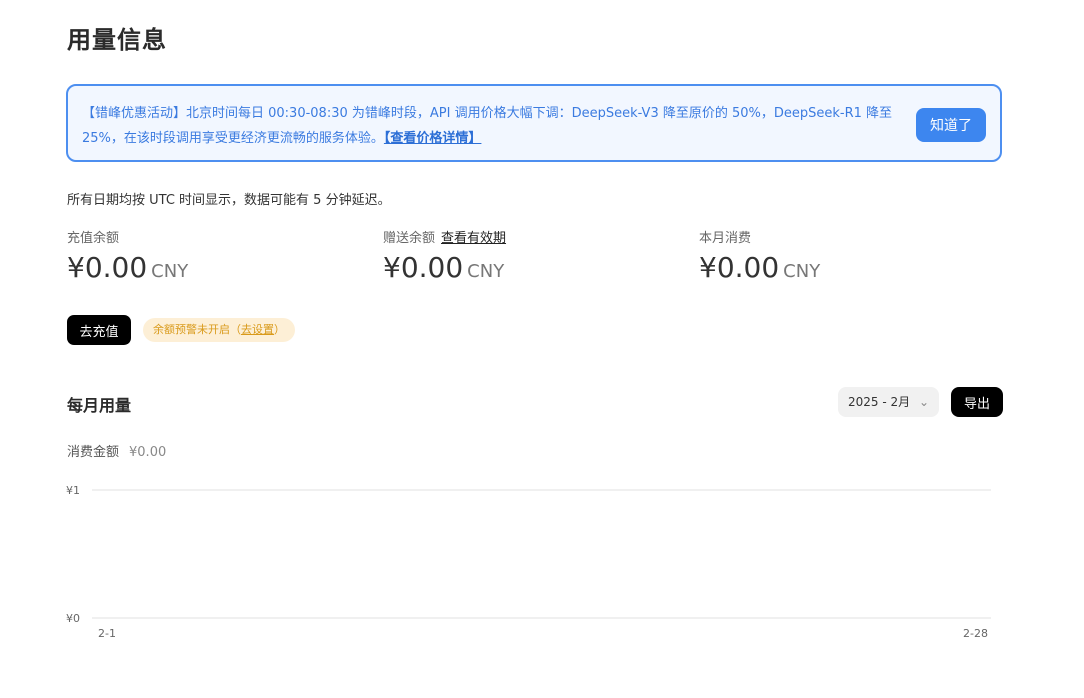 This screenshot has height=698, width=1084. I want to click on topup-balance: 充值余额 ¥0.00 CNY, so click(127, 256).